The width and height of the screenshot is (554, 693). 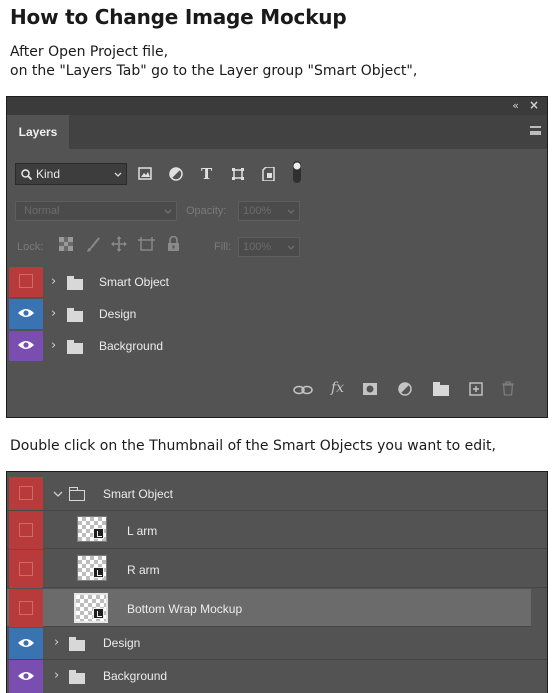 What do you see at coordinates (76, 494) in the screenshot?
I see `folder-open-icon` at bounding box center [76, 494].